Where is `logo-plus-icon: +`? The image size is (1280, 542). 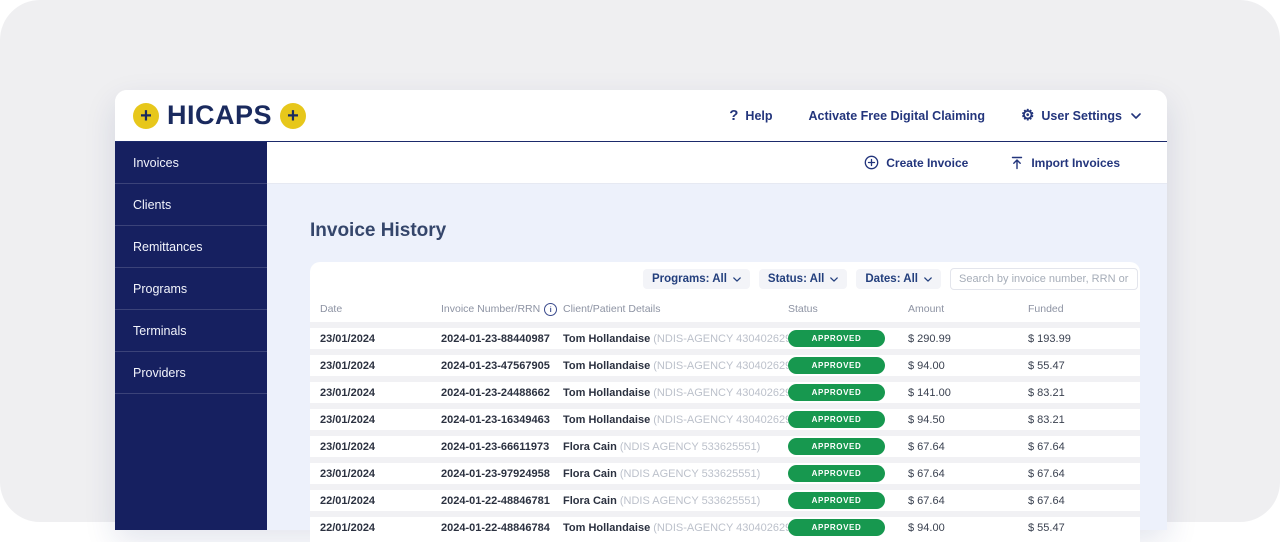 logo-plus-icon: + is located at coordinates (146, 115).